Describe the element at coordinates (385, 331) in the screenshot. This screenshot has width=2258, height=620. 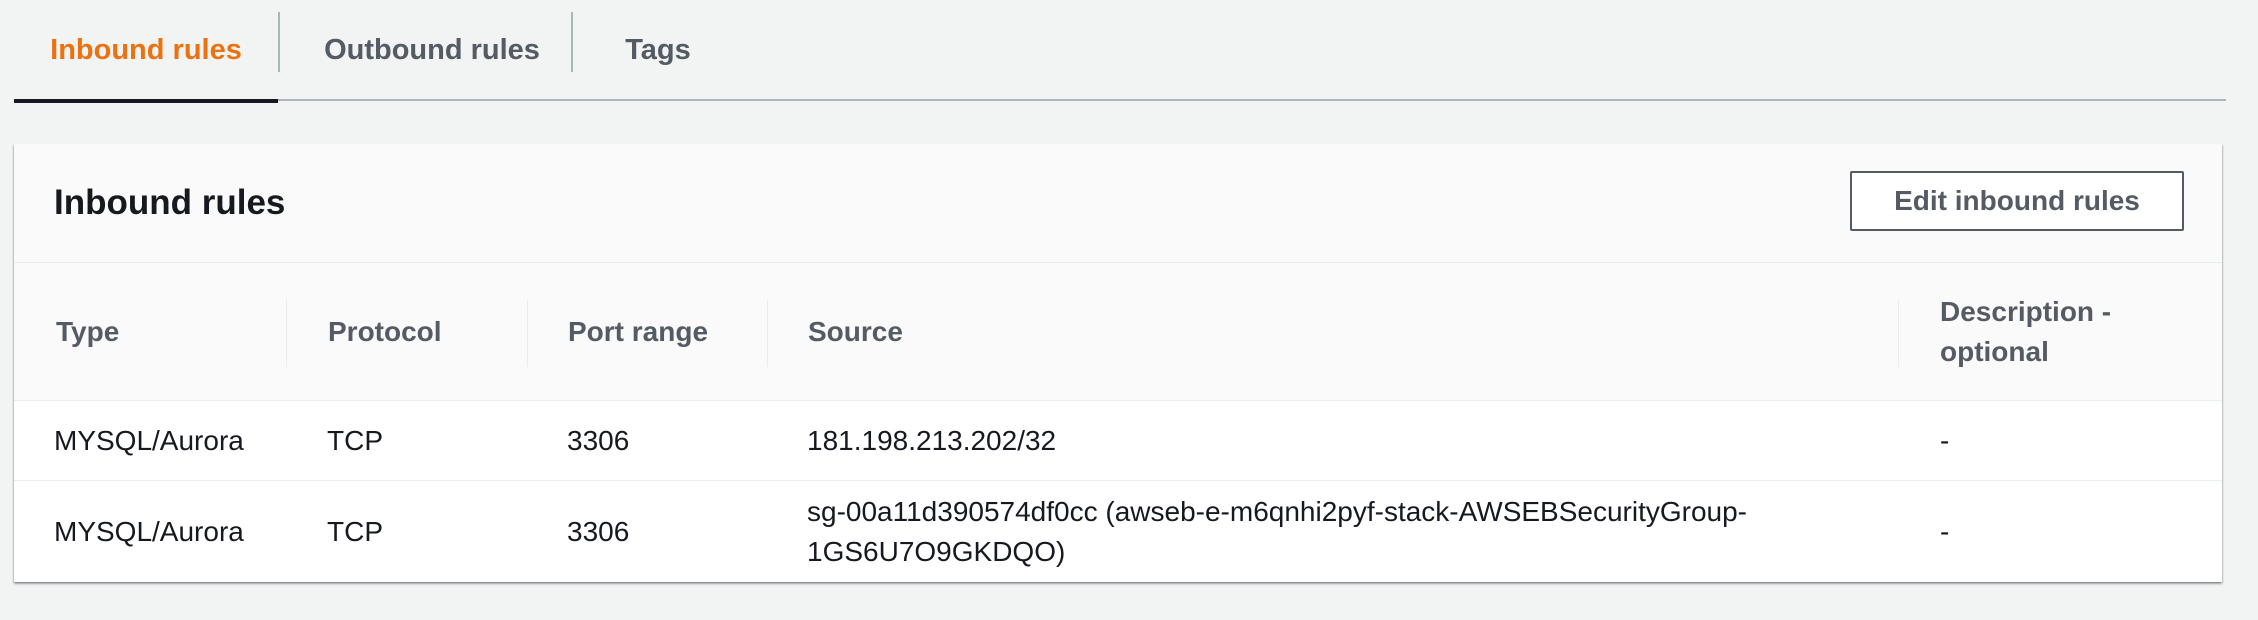
I see `column-header-protocol: Protocol` at that location.